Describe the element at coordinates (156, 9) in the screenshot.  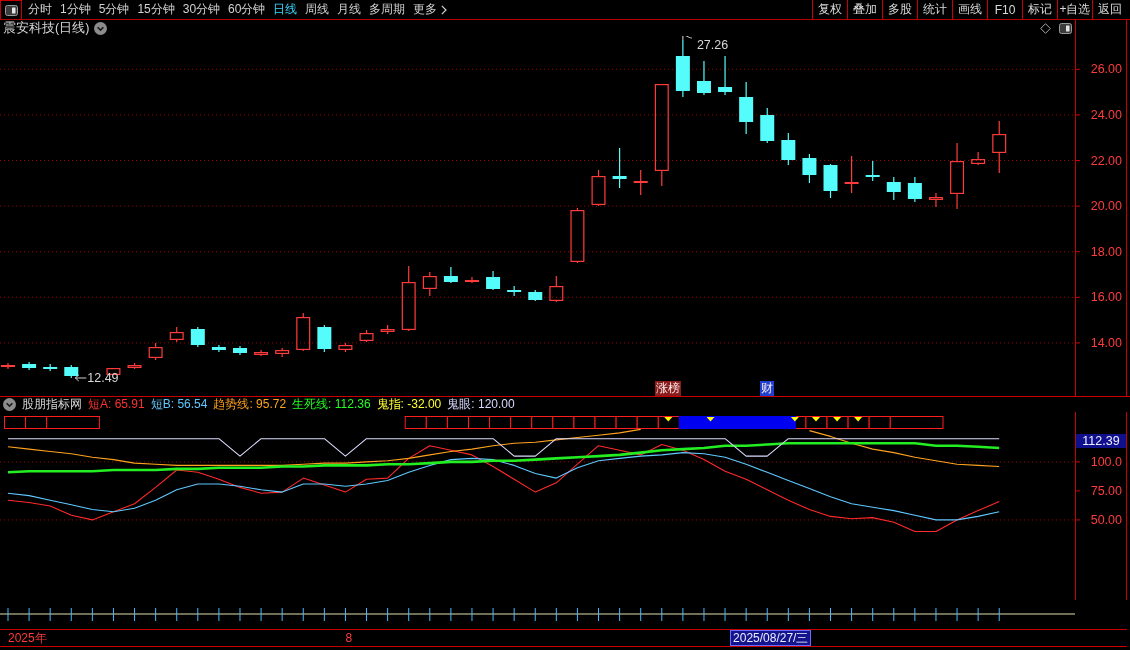
I see `period-tab: 15分钟` at that location.